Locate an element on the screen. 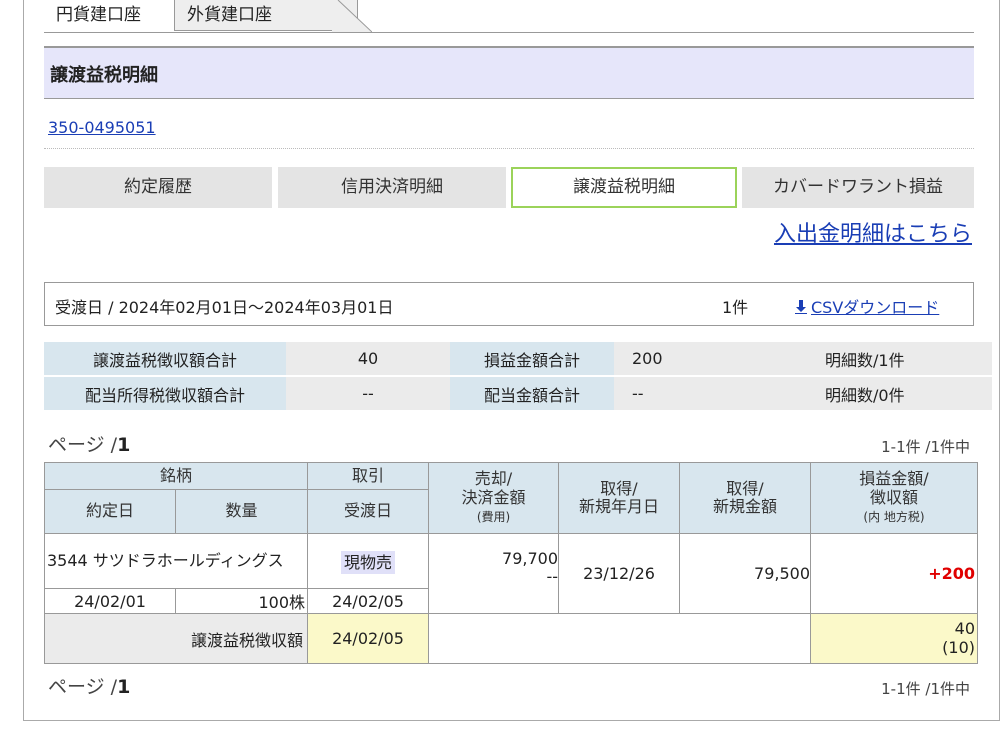 Image resolution: width=1000 pixels, height=750 pixels. nav-capital-gains-button: 譲渡益税明細 is located at coordinates (624, 187).